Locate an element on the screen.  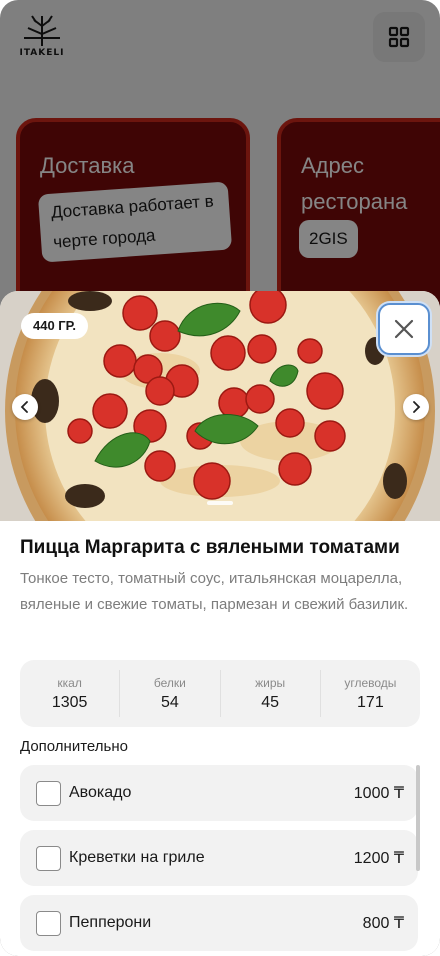
pagination-dot is located at coordinates (220, 503).